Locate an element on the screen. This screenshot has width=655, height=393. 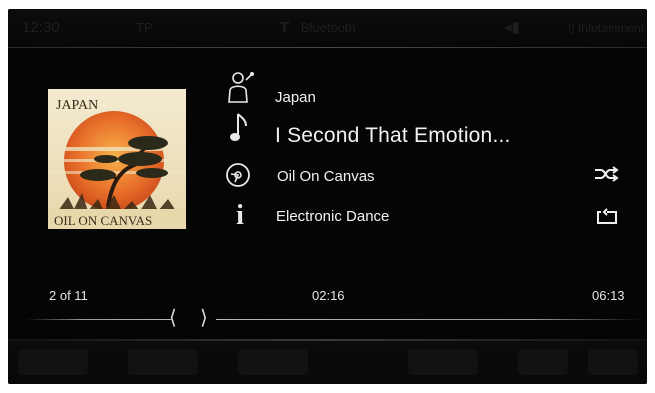
artist-name: Japan is located at coordinates (295, 97).